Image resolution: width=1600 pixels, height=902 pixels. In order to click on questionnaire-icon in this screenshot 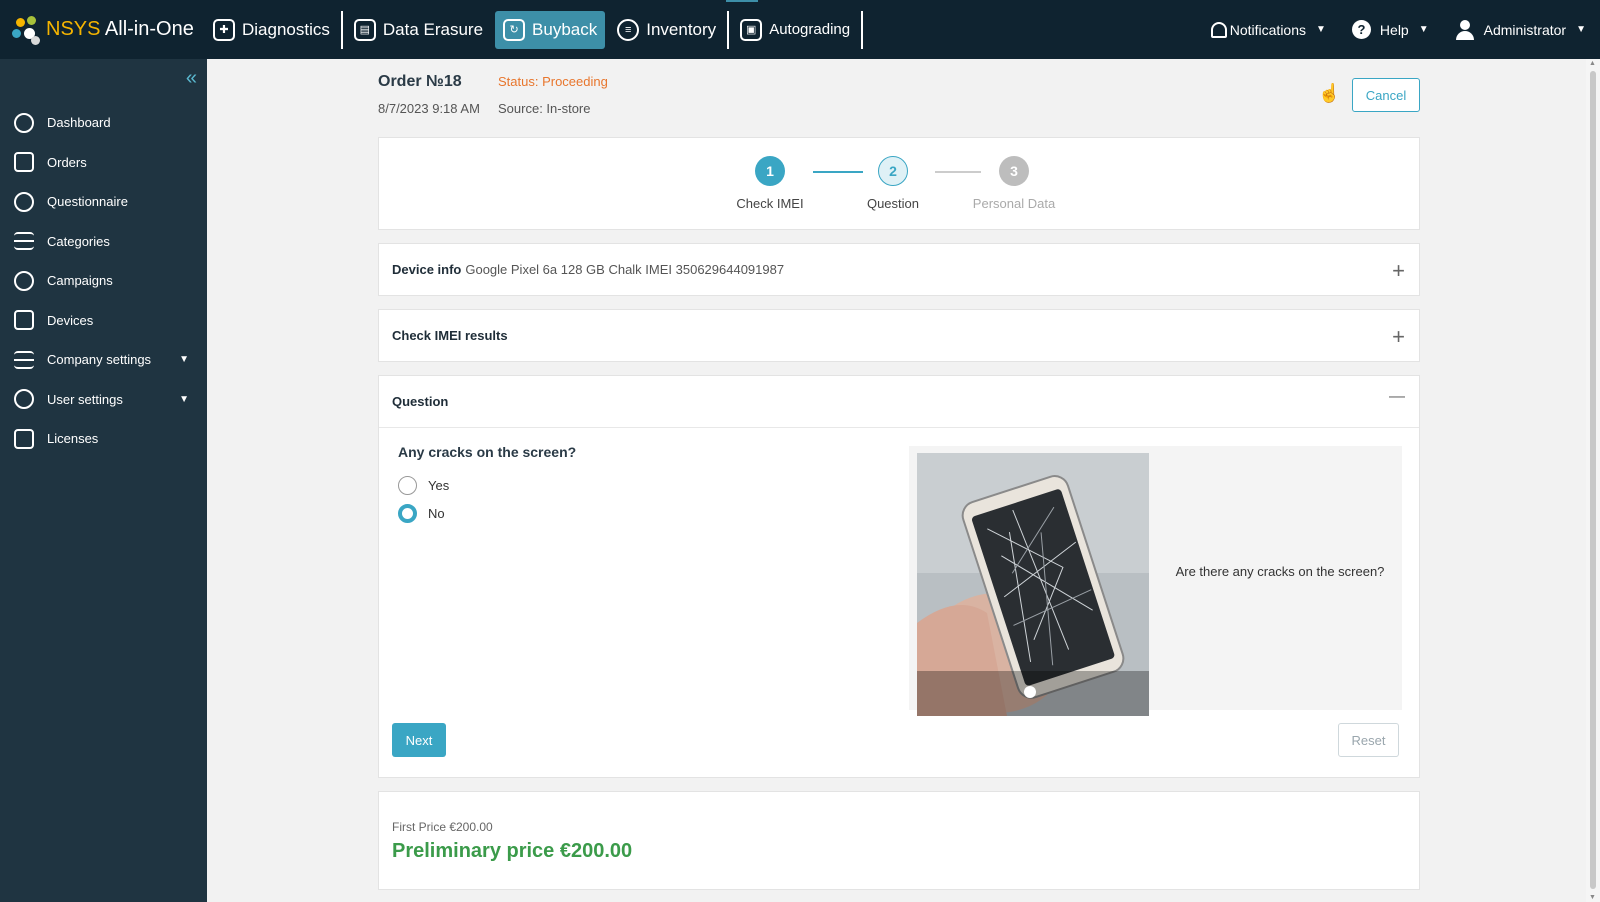, I will do `click(24, 201)`.